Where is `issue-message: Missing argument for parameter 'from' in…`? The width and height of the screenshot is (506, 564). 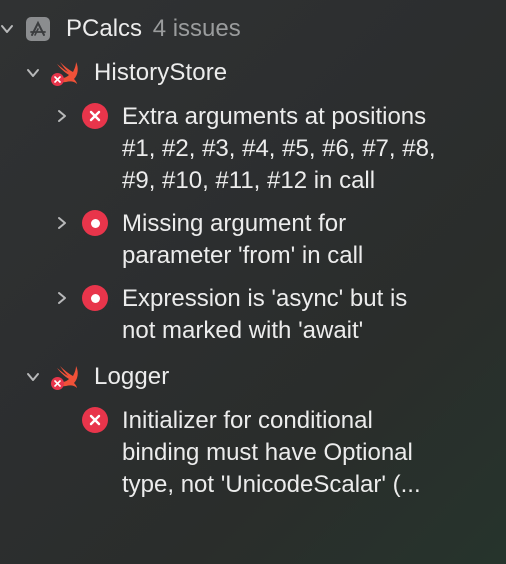 issue-message: Missing argument for parameter 'from' in… is located at coordinates (242, 240).